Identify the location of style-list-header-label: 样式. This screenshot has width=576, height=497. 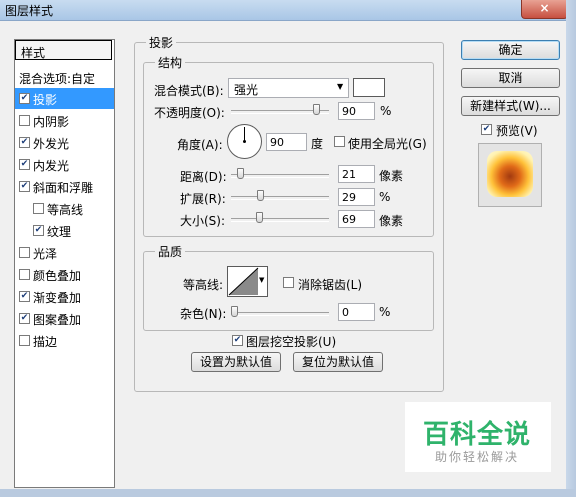
(33, 53).